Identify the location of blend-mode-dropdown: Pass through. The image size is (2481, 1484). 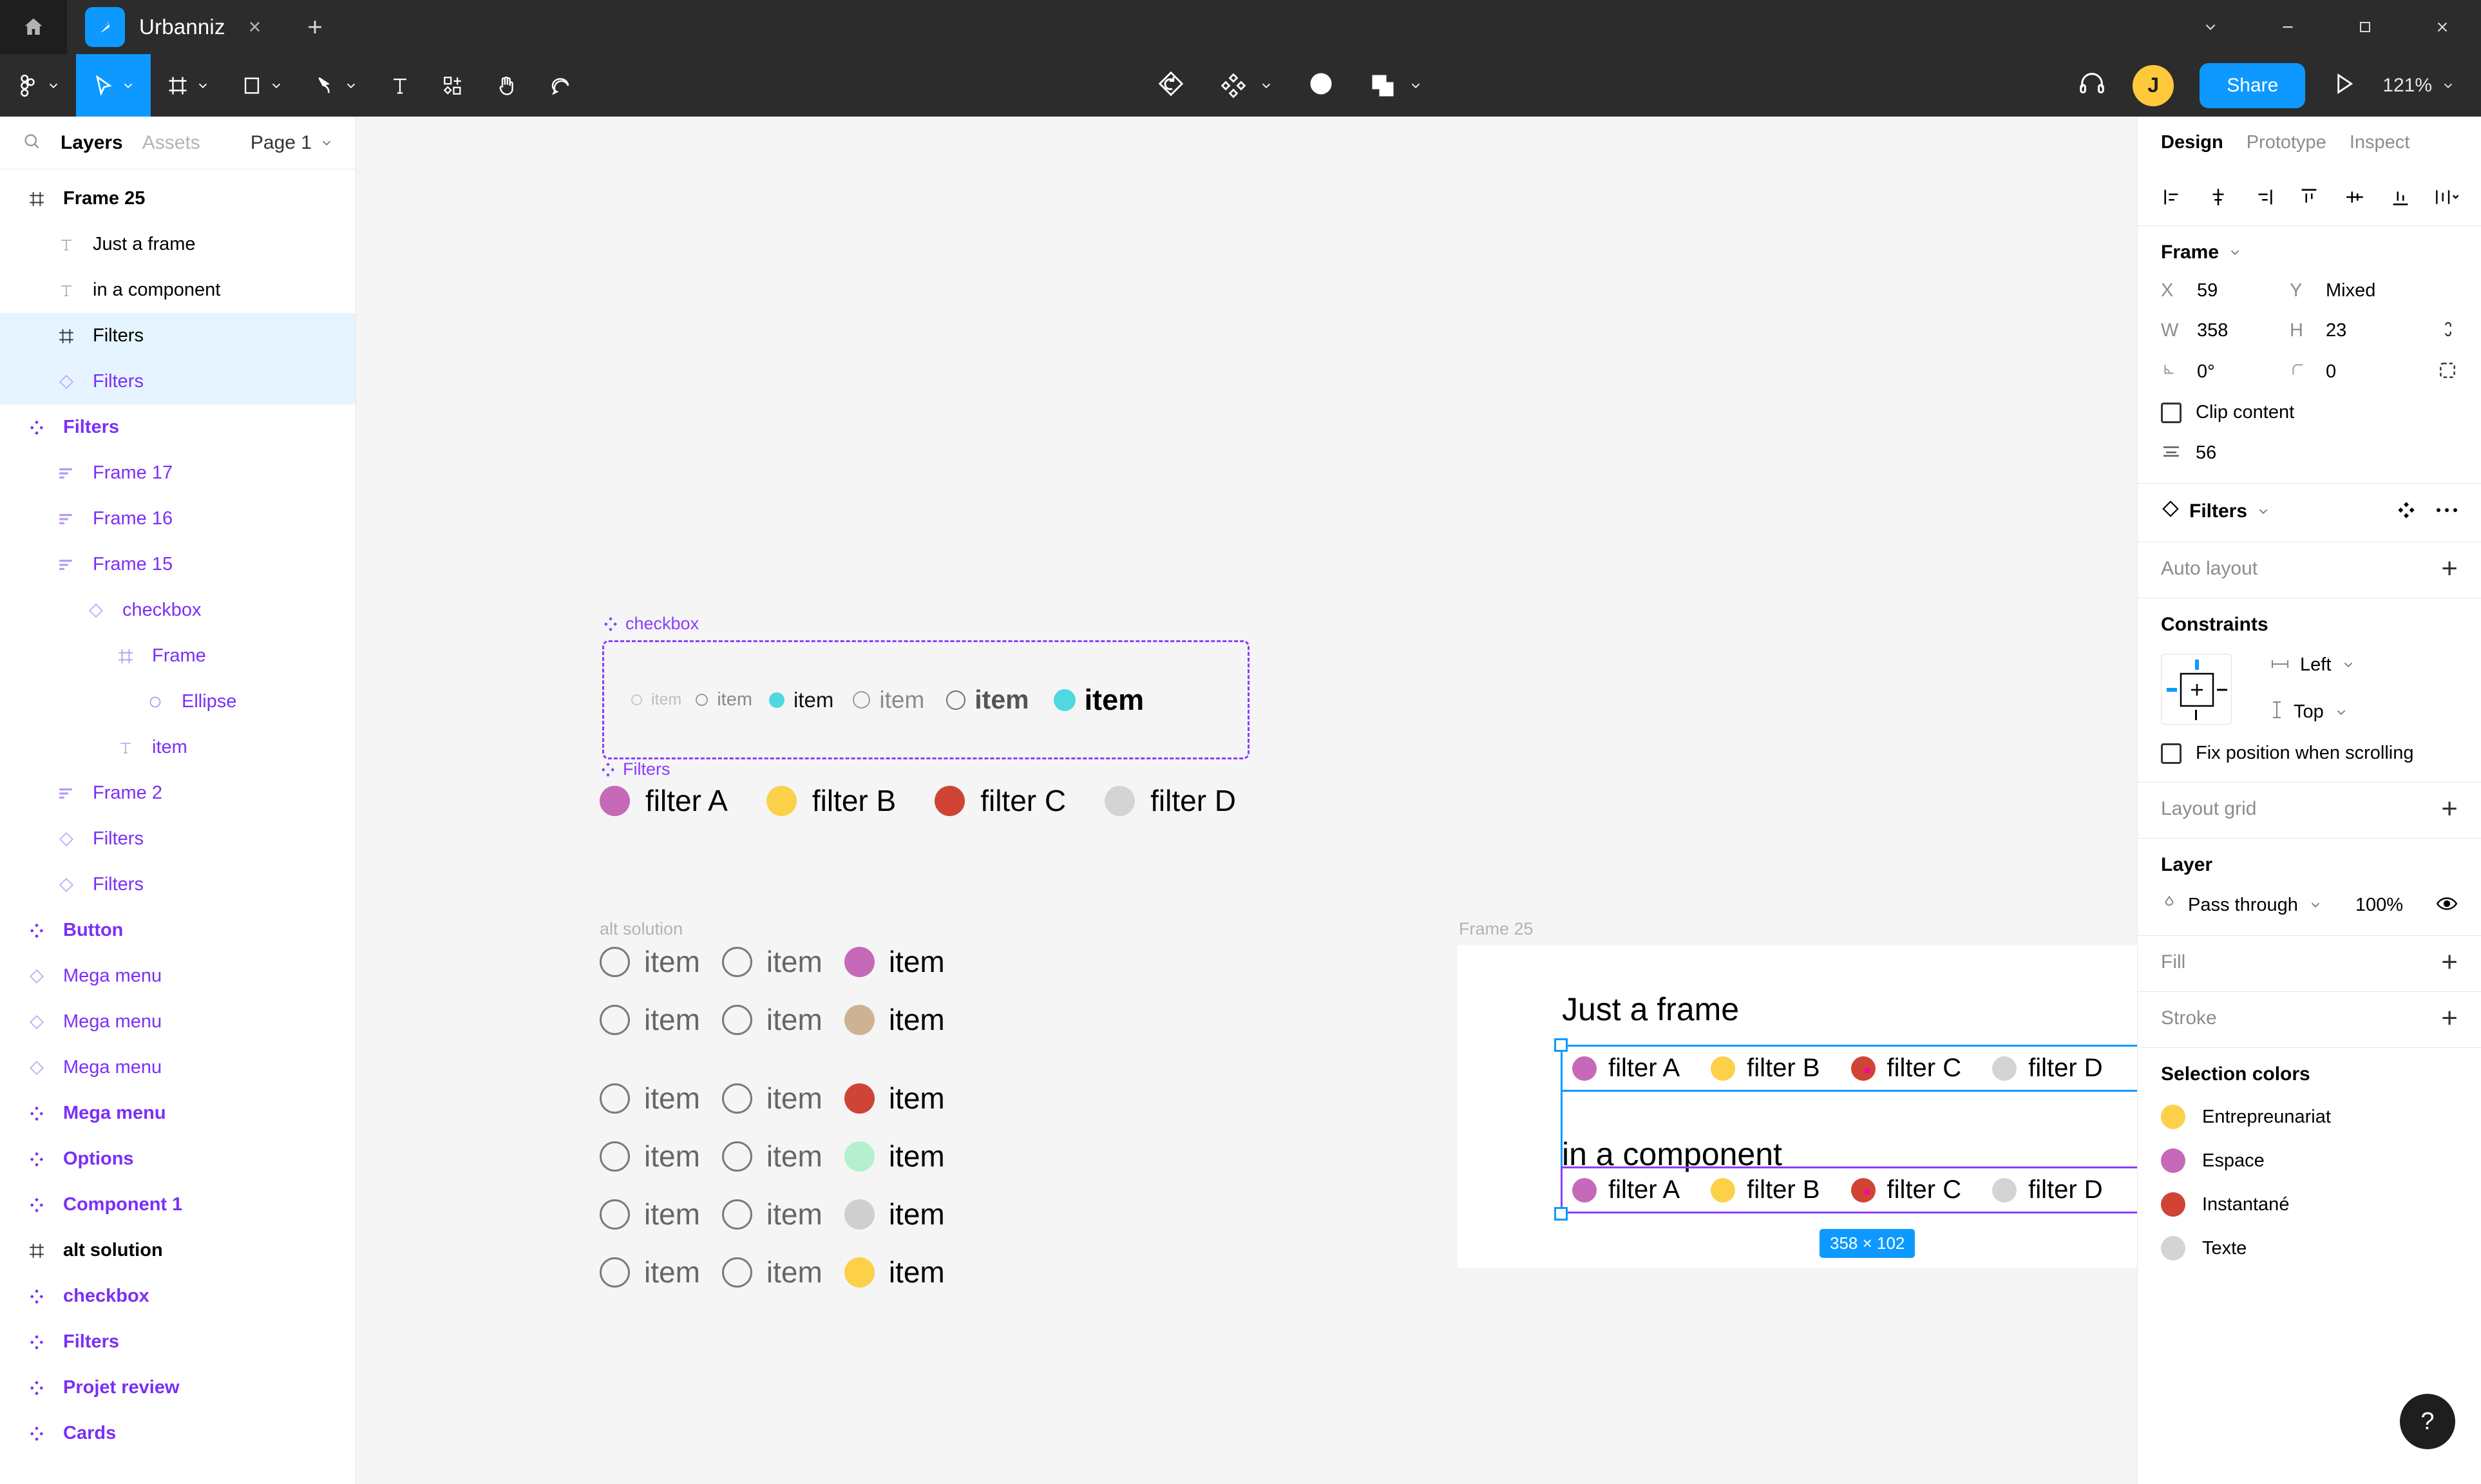
(2242, 905).